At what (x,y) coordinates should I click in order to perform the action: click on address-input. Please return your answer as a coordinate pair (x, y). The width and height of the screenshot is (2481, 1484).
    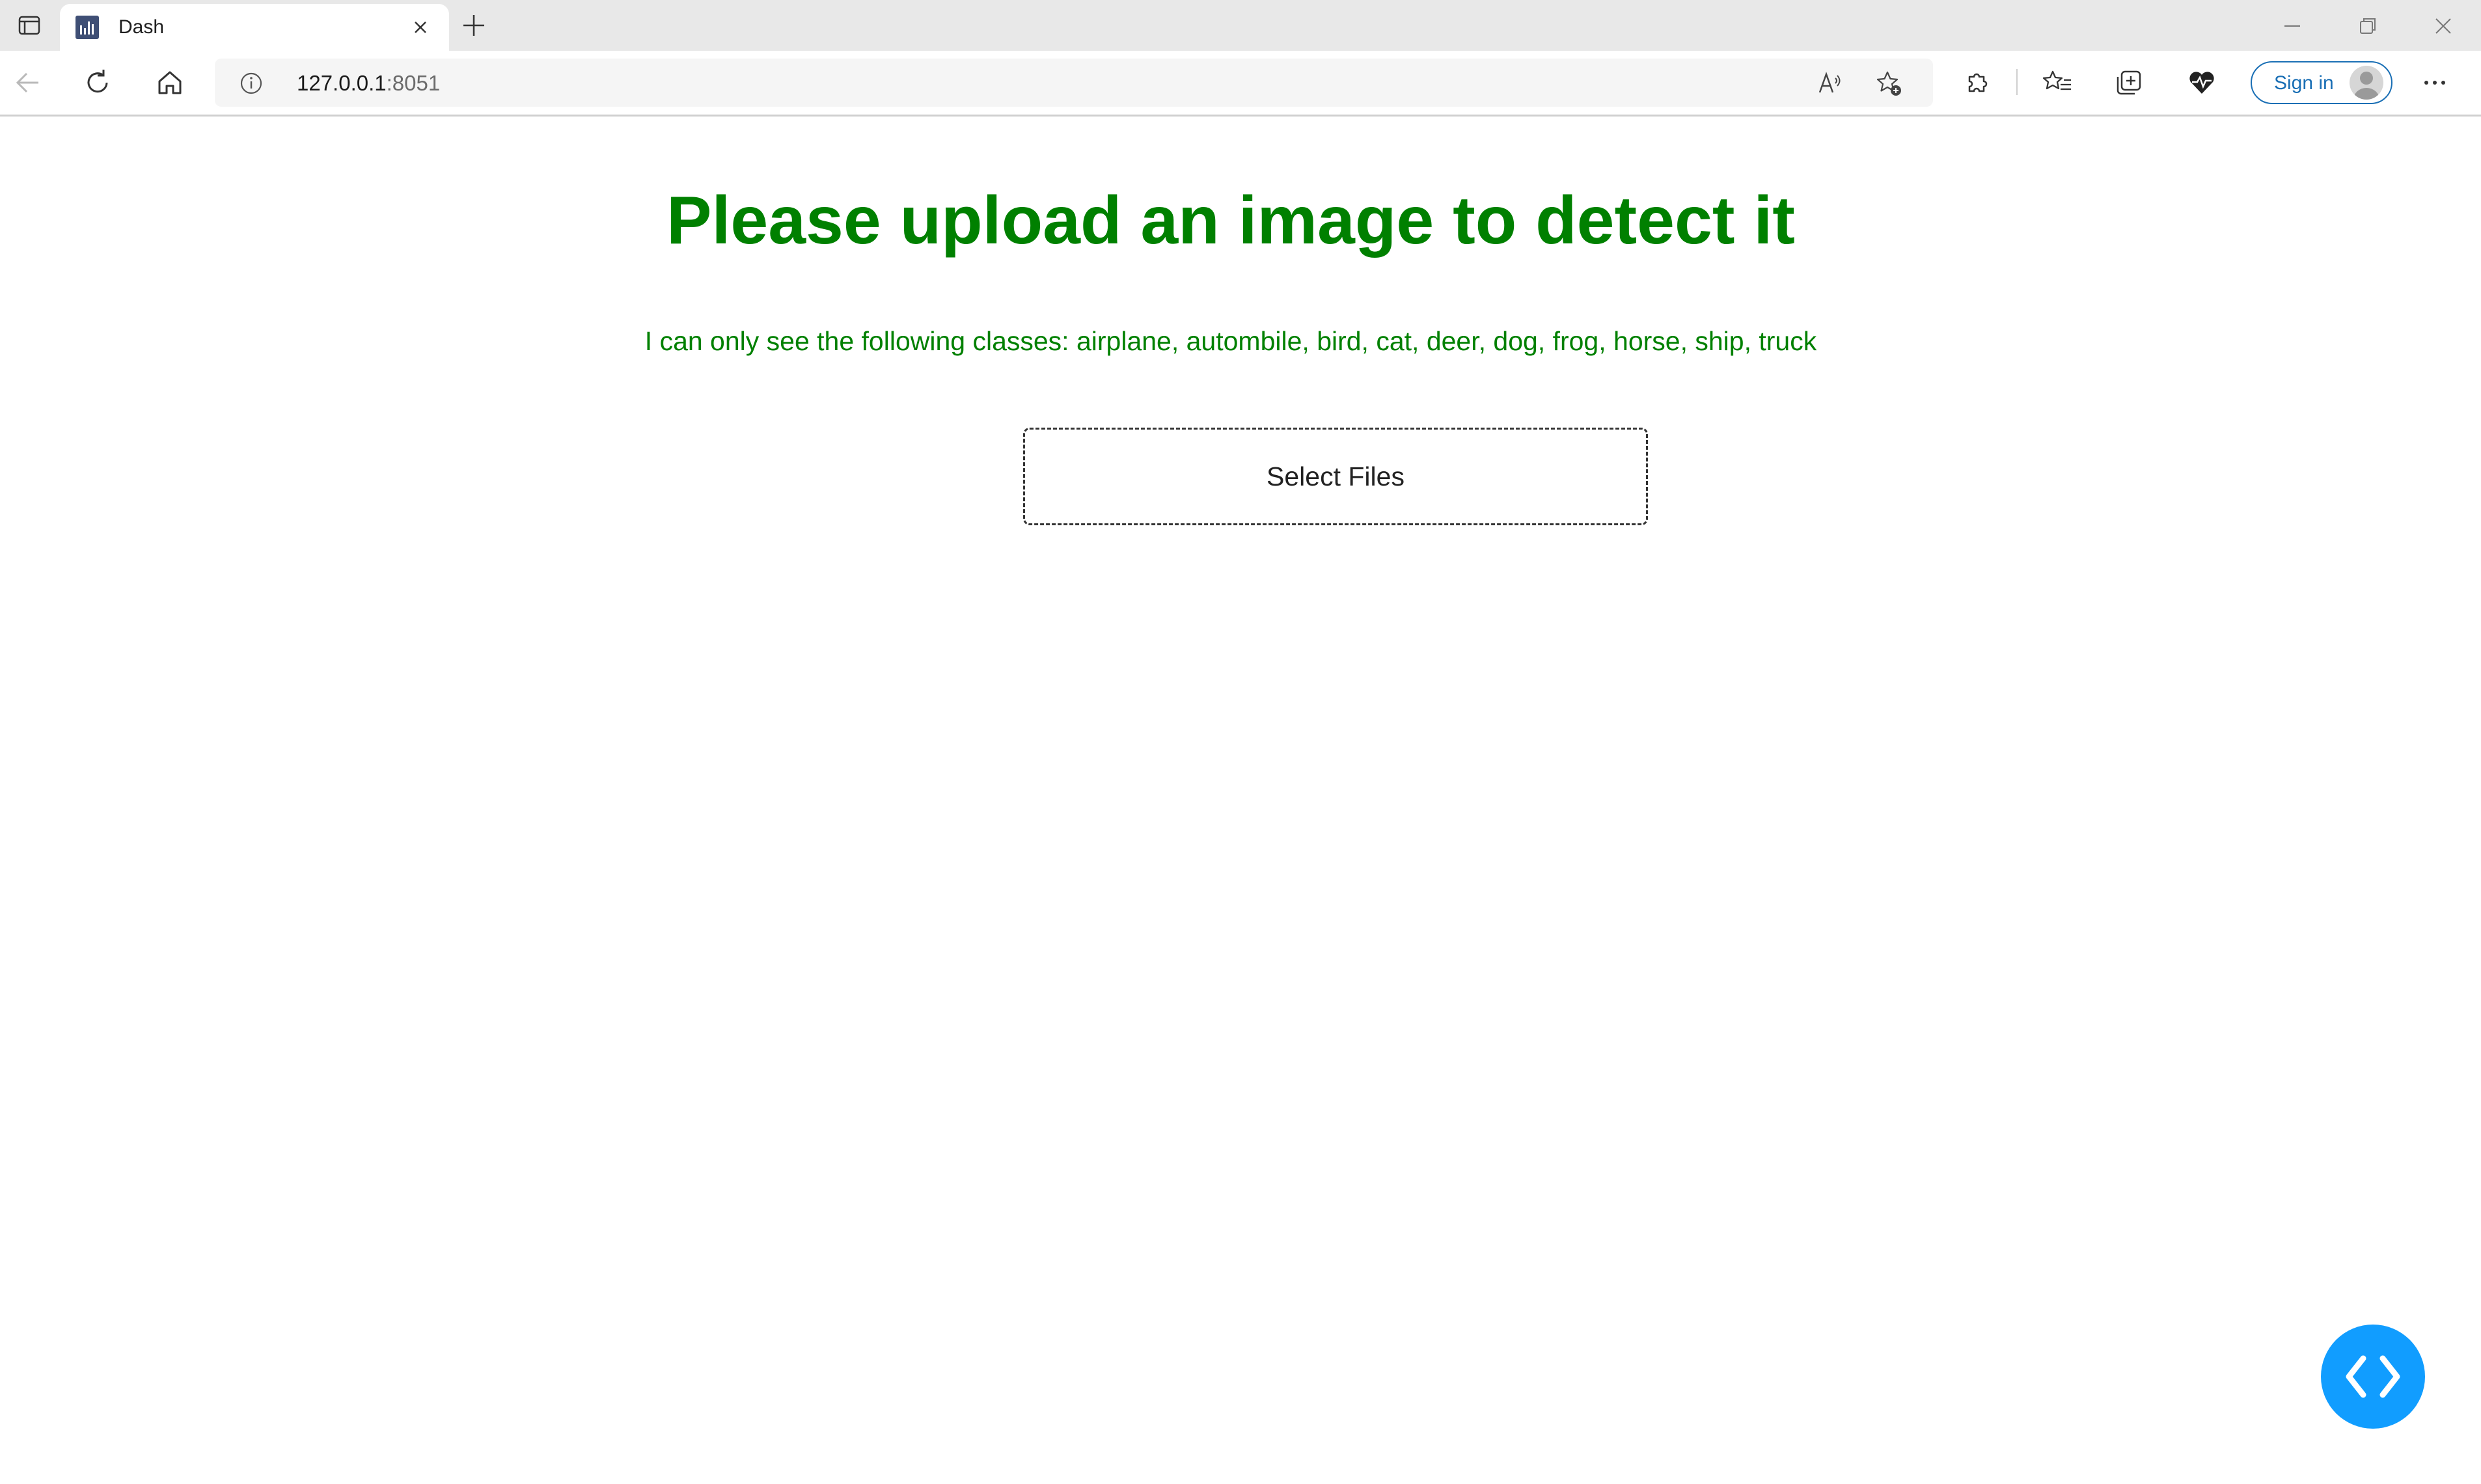
    Looking at the image, I should click on (1074, 83).